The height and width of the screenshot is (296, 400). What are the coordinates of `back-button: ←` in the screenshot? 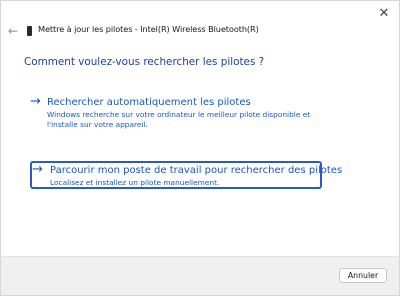 It's located at (13, 31).